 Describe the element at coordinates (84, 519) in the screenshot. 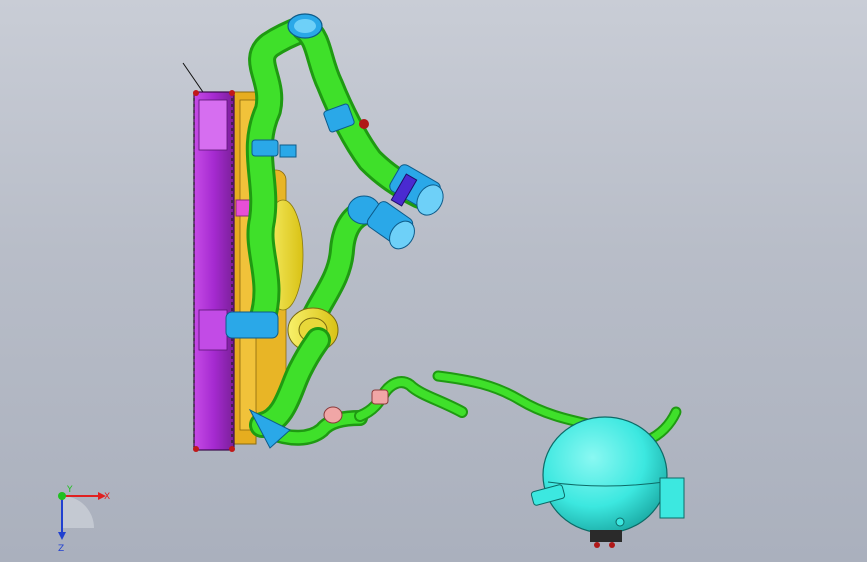

I see `coordinate-triad: X Z Y` at that location.